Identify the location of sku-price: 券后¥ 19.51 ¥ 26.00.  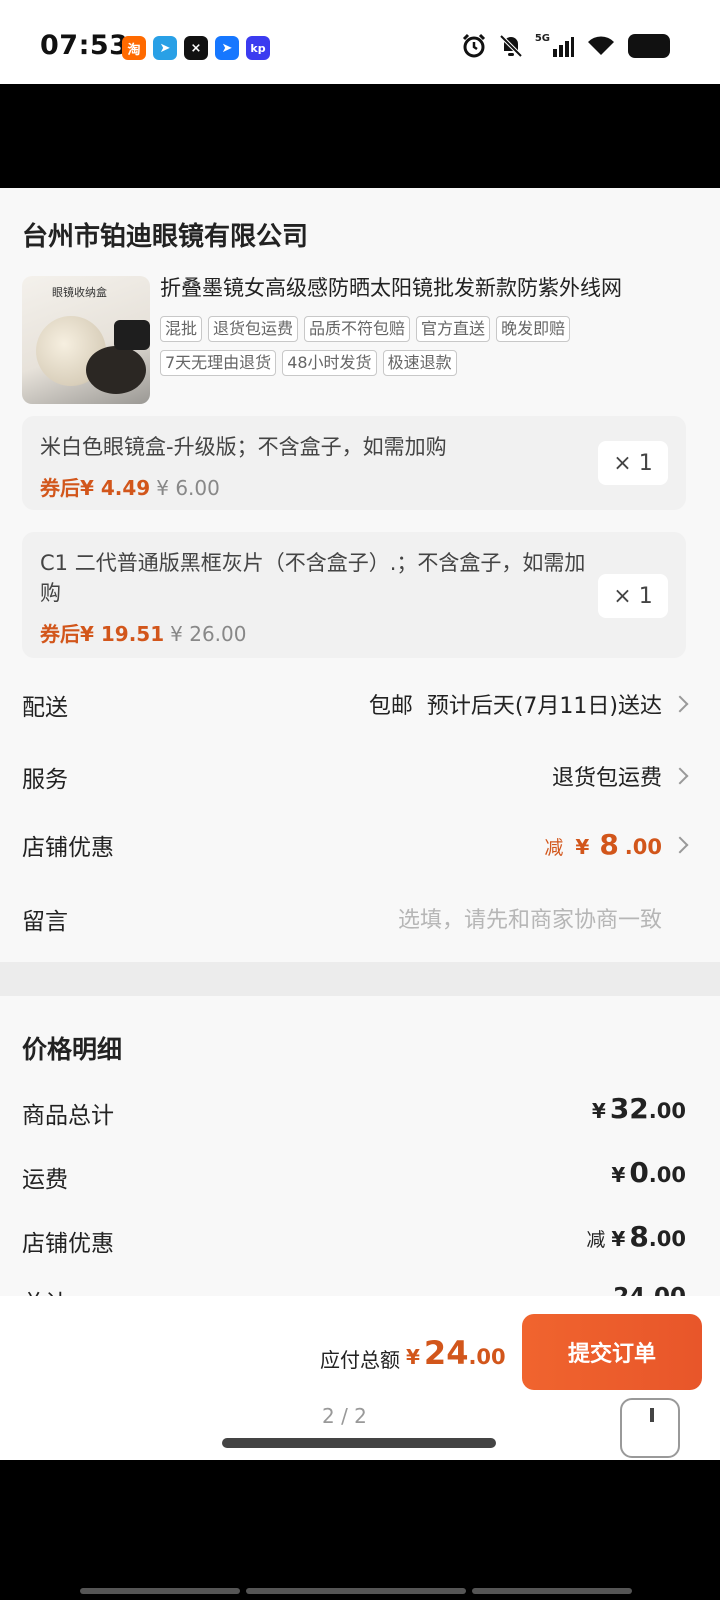
(143, 632).